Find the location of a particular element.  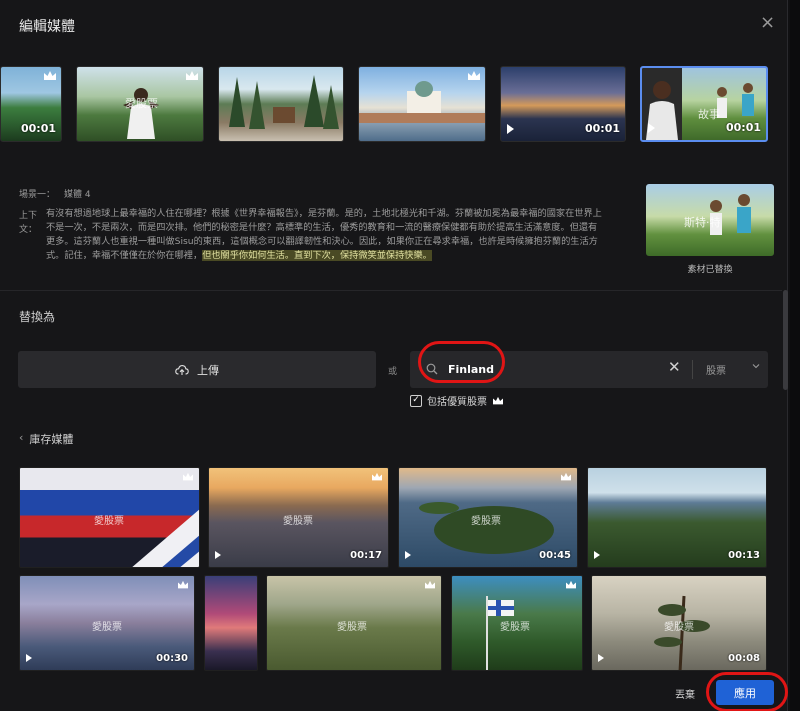

stock-thumb is located at coordinates (231, 623).